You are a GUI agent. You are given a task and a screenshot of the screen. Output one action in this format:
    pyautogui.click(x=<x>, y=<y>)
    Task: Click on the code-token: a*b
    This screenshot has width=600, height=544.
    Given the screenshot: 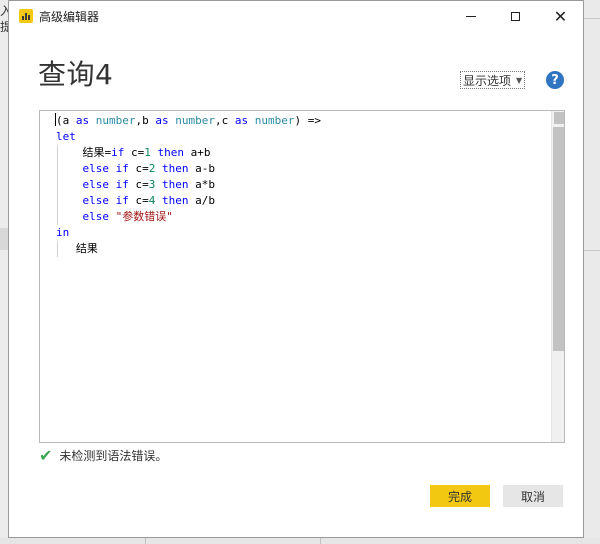 What is the action you would take?
    pyautogui.click(x=201, y=184)
    